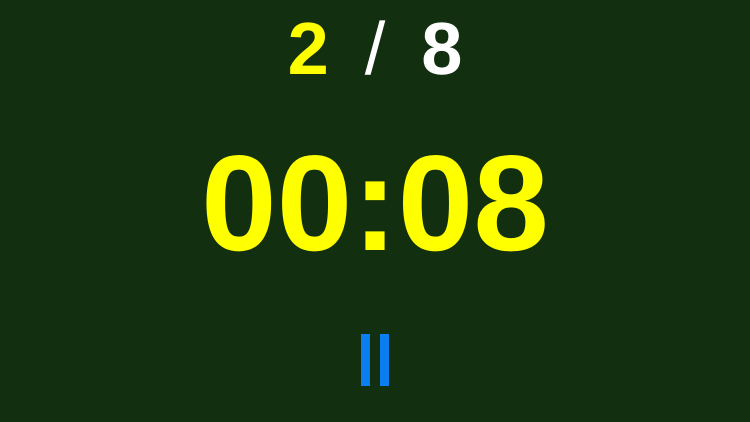 The image size is (750, 422). Describe the element at coordinates (308, 49) in the screenshot. I see `current-round: 2` at that location.